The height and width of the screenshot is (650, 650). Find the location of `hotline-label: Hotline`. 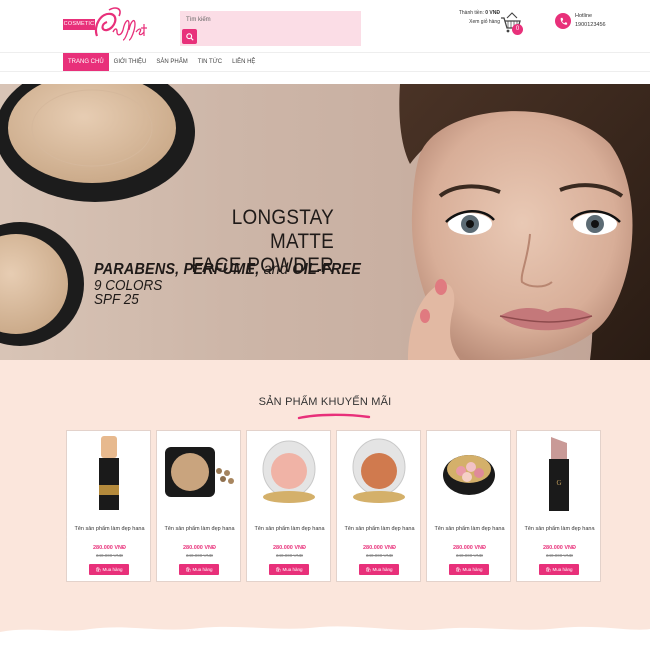

hotline-label: Hotline is located at coordinates (584, 16).